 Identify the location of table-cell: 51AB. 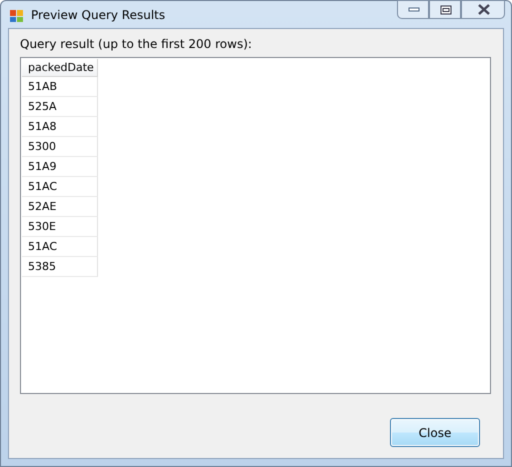
(60, 87).